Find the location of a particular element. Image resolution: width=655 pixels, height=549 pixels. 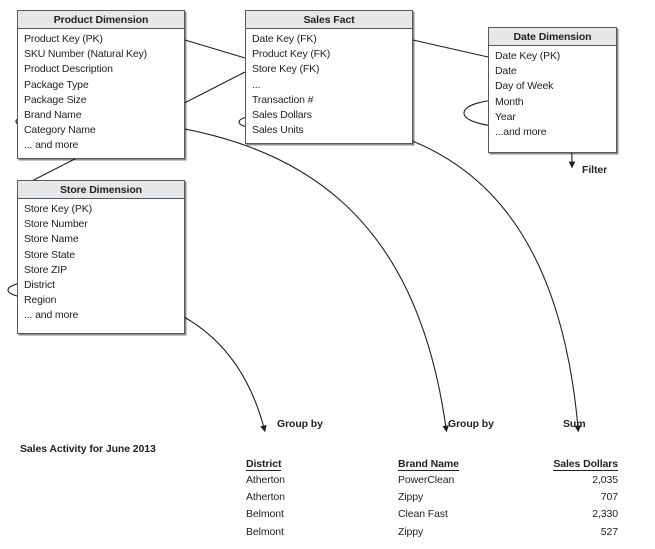

column-header-district: District is located at coordinates (264, 464).